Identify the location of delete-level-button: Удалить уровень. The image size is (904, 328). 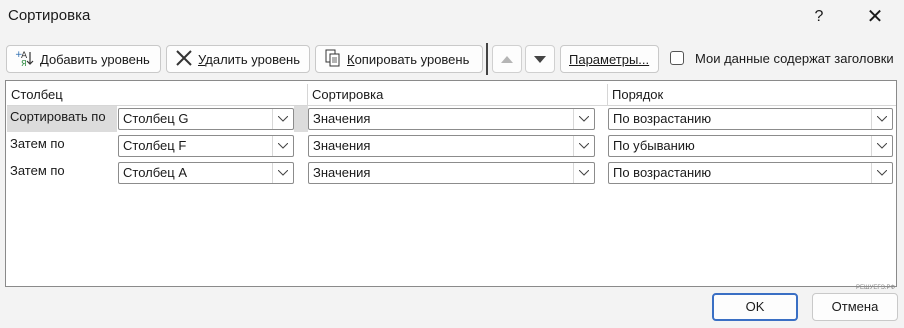
(238, 59).